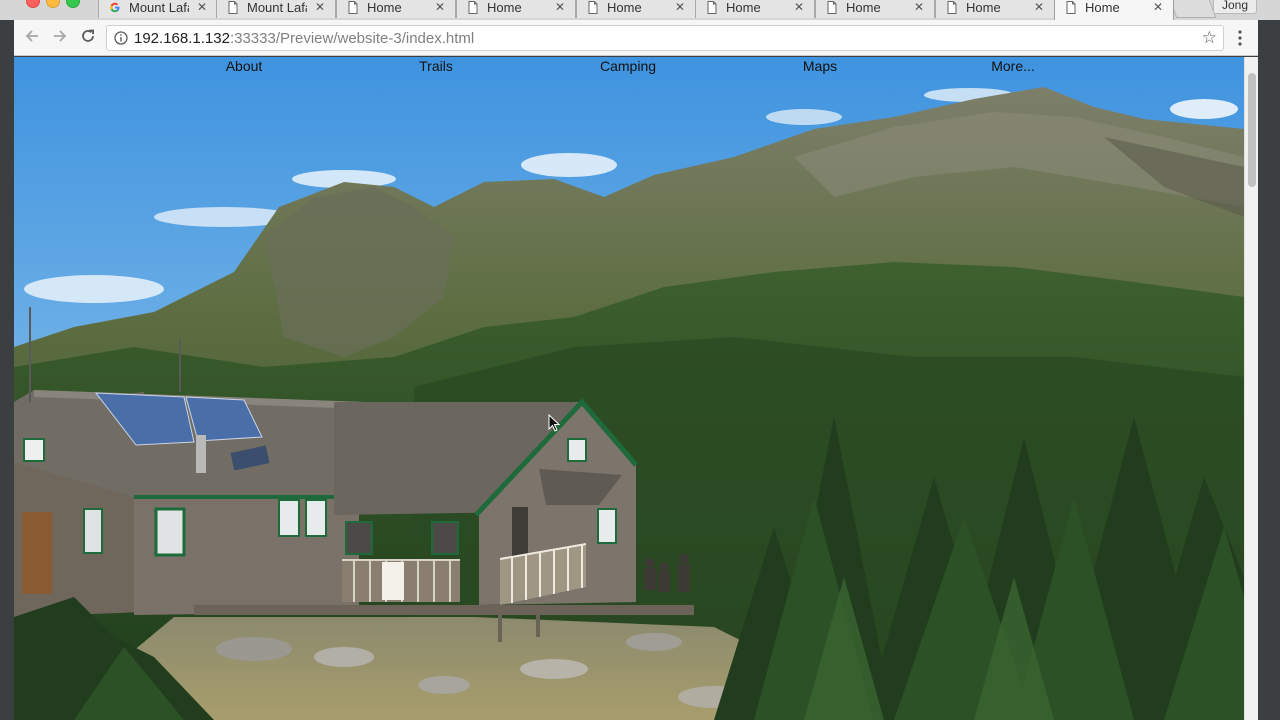 Image resolution: width=1280 pixels, height=720 pixels. I want to click on google-g-icon, so click(115, 7).